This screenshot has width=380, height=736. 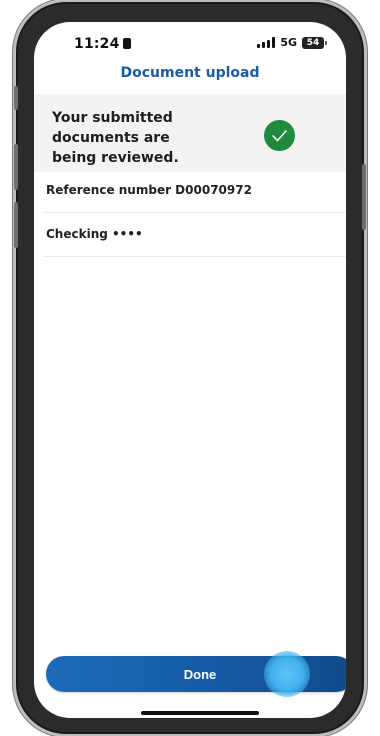 What do you see at coordinates (16, 98) in the screenshot?
I see `phone-side-button` at bounding box center [16, 98].